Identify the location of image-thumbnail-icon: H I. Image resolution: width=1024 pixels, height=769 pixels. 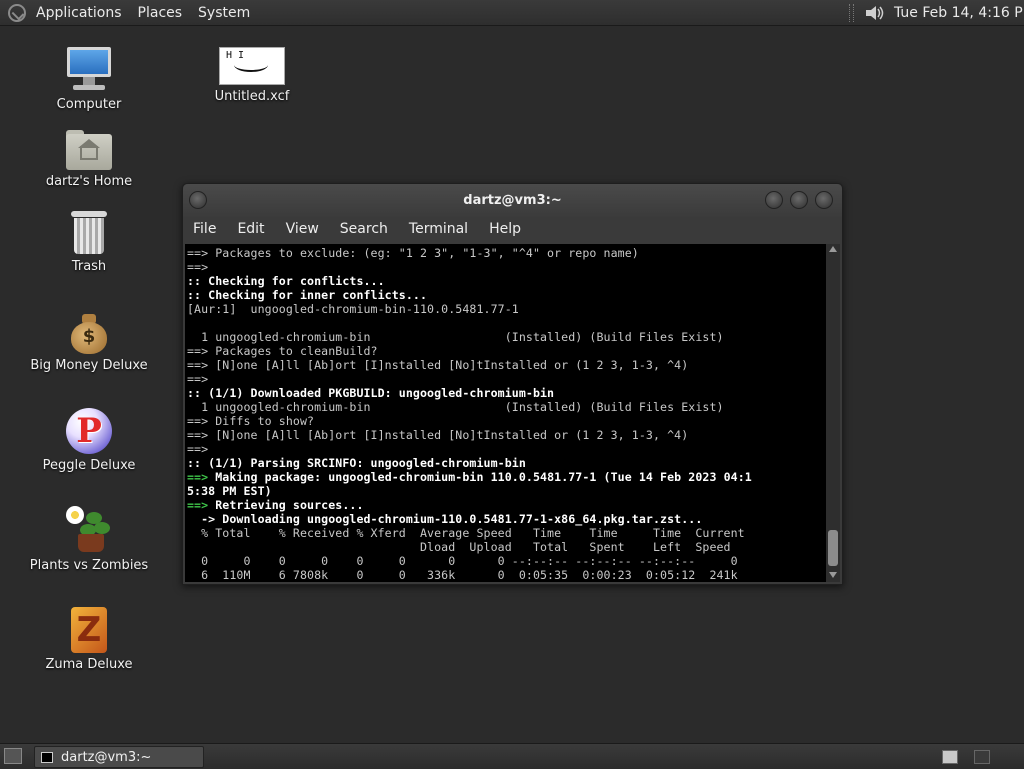
(252, 66).